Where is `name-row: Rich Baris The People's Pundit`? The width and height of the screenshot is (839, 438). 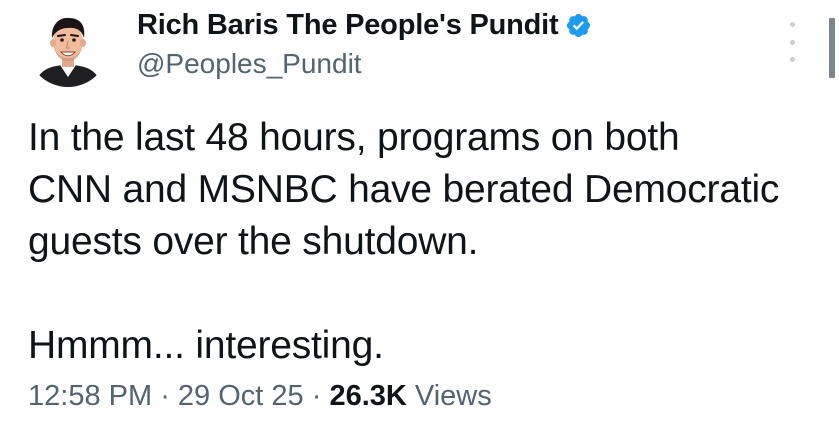 name-row: Rich Baris The People's Pundit is located at coordinates (437, 25).